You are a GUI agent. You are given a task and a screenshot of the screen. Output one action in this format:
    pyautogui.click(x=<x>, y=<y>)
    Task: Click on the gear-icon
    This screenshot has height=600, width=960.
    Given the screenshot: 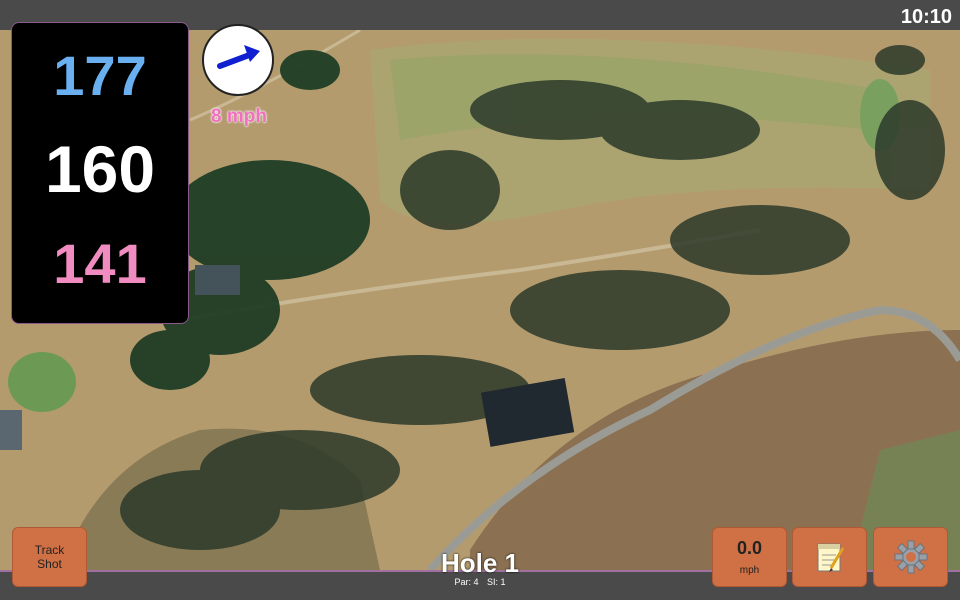 What is the action you would take?
    pyautogui.click(x=910, y=557)
    